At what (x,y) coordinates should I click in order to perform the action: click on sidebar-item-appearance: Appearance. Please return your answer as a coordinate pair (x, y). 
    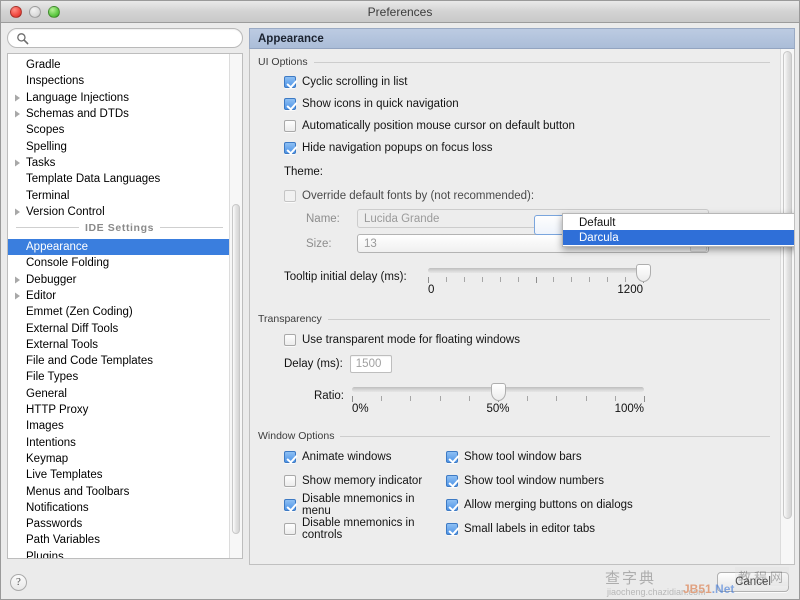
    Looking at the image, I should click on (118, 247).